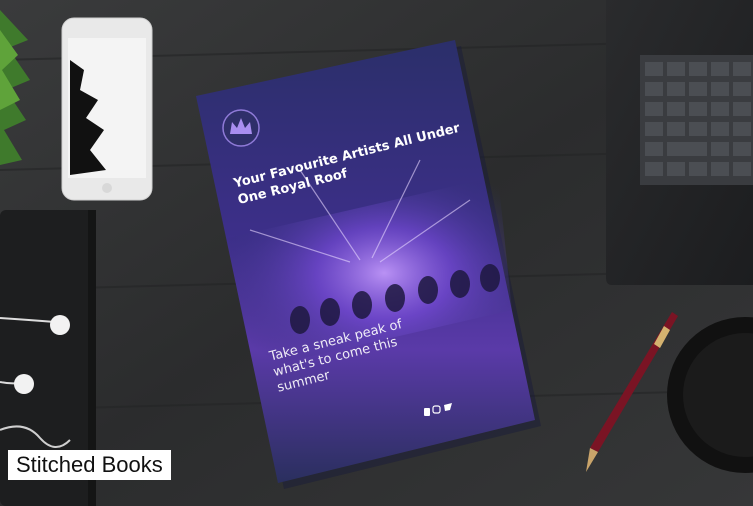  What do you see at coordinates (241, 128) in the screenshot?
I see `crown-logo-icon` at bounding box center [241, 128].